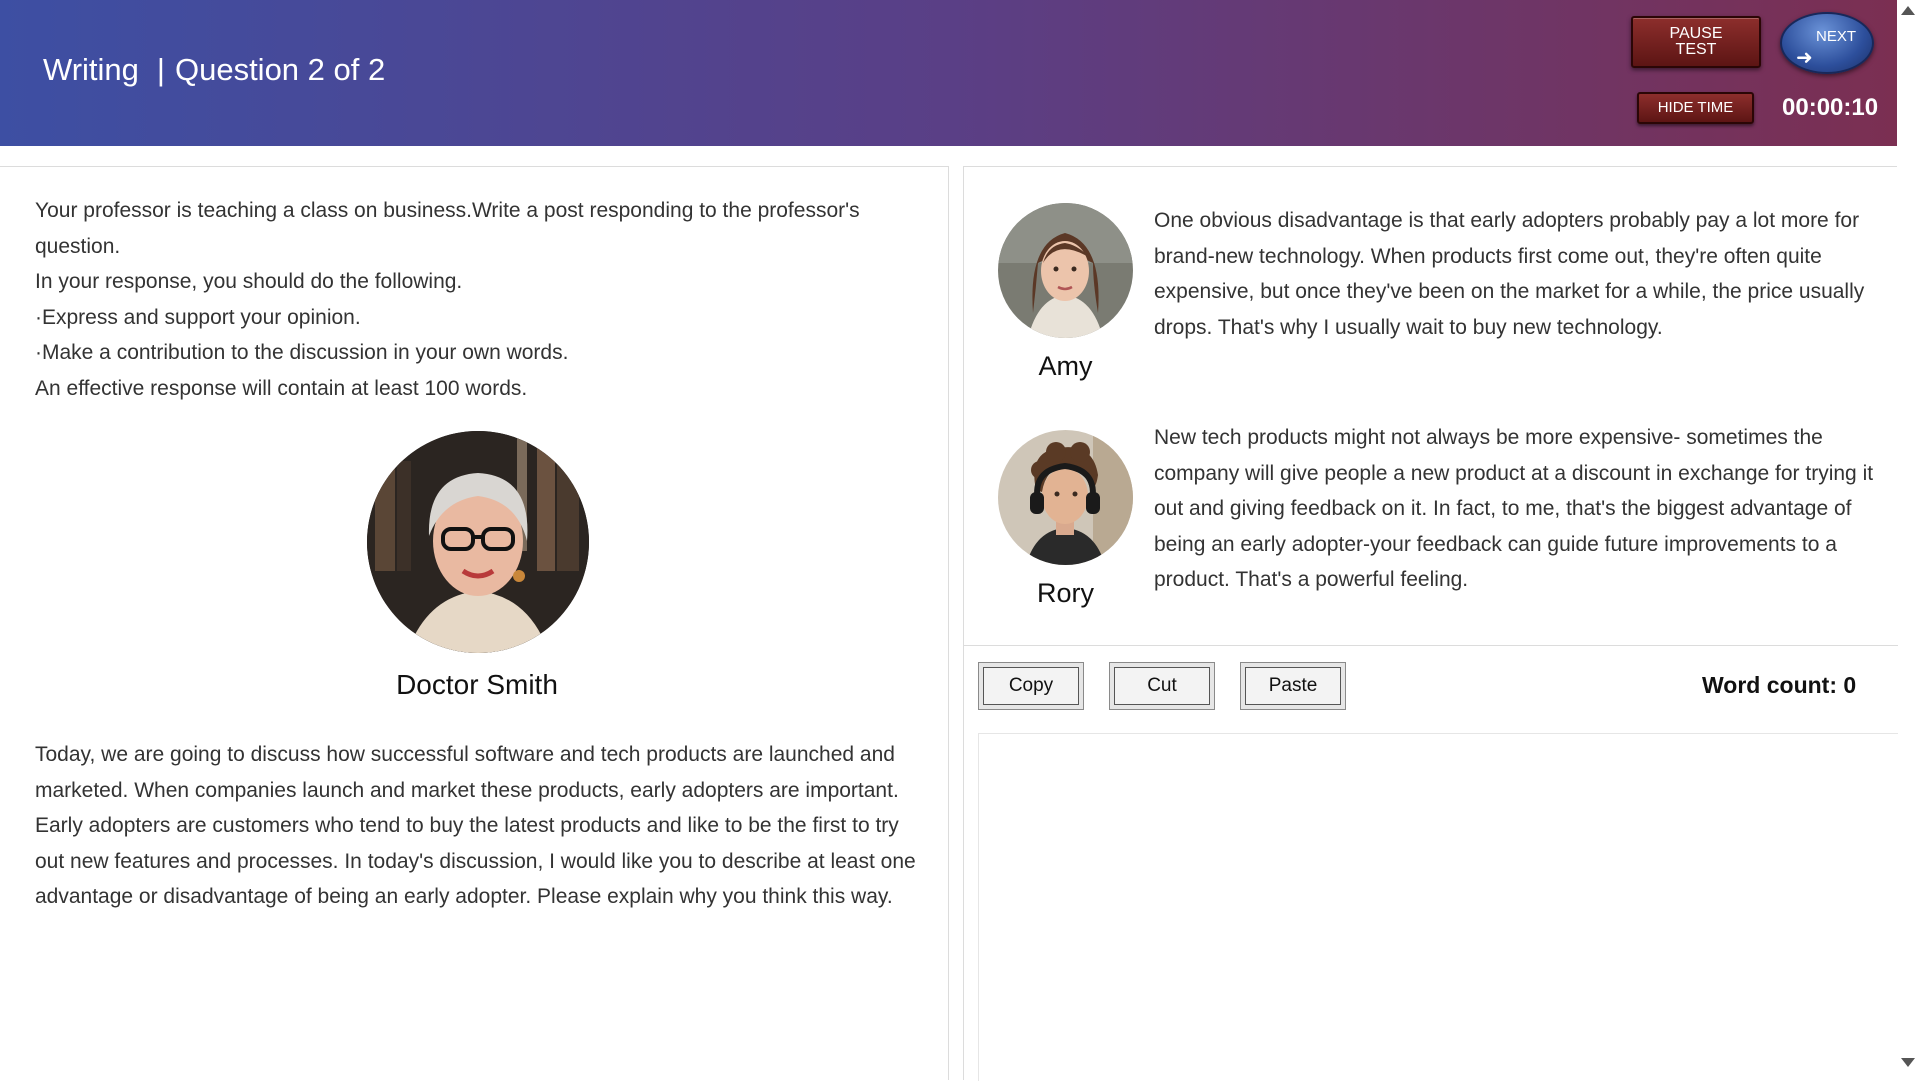 The width and height of the screenshot is (1920, 1081). I want to click on paste-label: Paste, so click(1293, 686).